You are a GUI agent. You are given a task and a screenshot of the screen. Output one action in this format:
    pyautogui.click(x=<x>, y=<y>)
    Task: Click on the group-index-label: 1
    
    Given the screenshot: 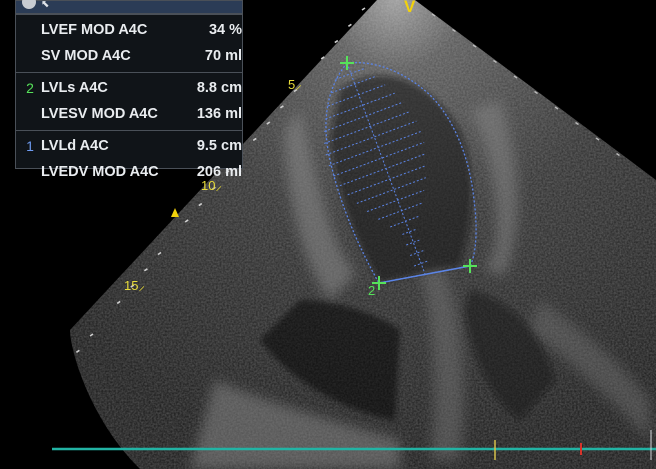 What is the action you would take?
    pyautogui.click(x=30, y=146)
    